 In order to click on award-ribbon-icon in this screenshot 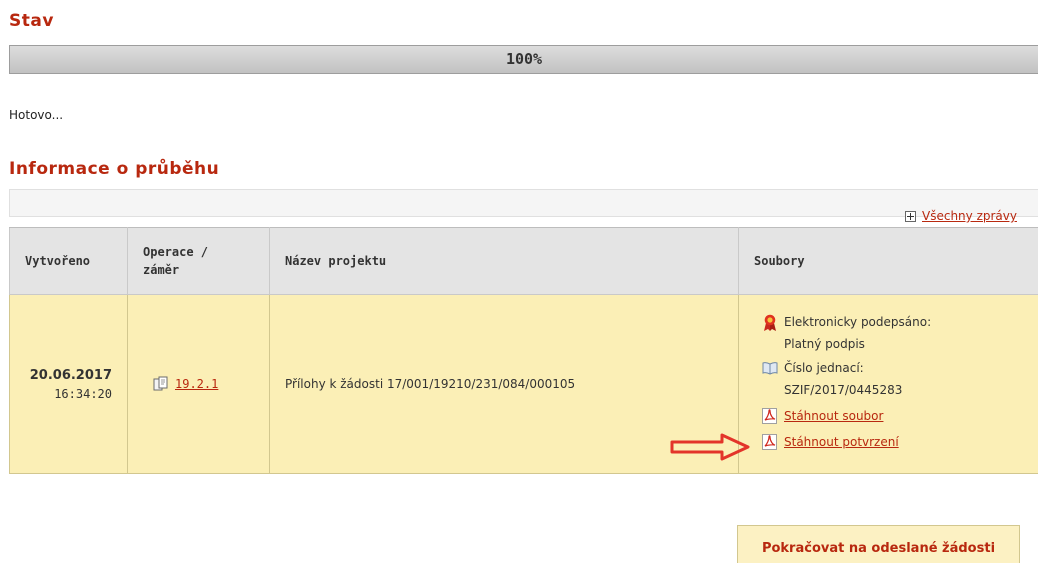, I will do `click(770, 323)`.